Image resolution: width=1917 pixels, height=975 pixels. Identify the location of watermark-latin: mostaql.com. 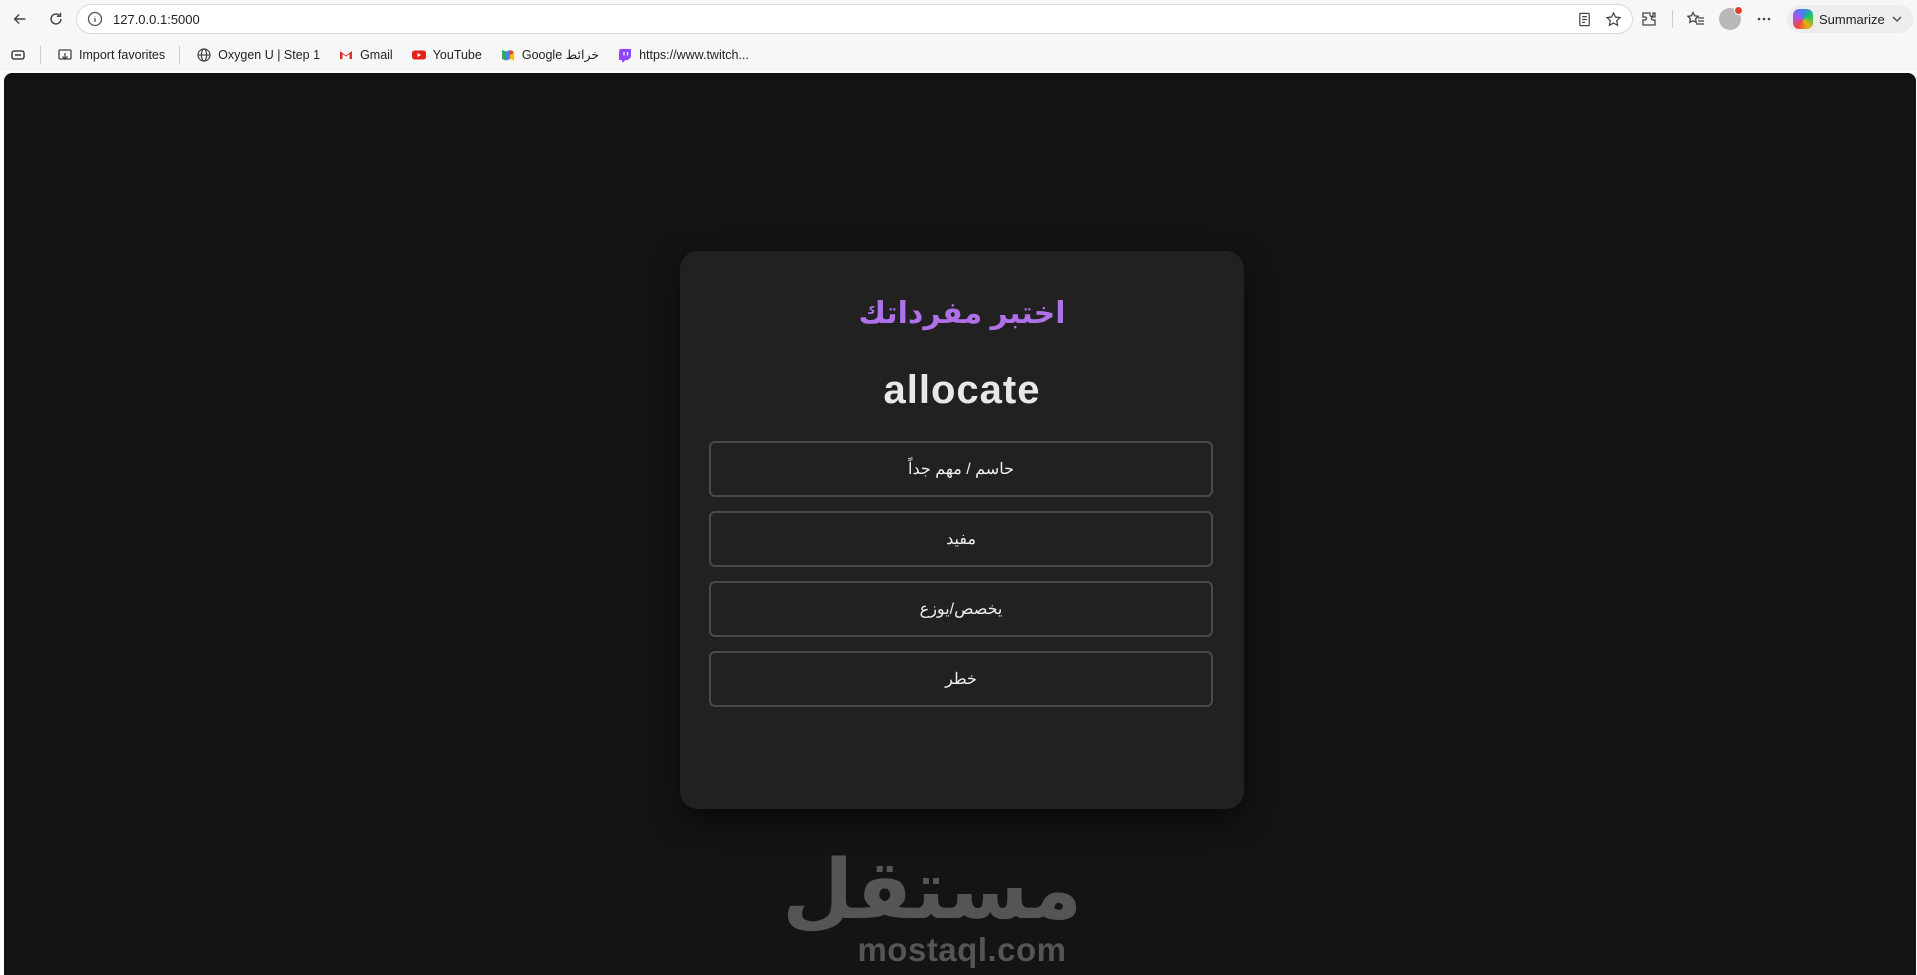
(962, 949).